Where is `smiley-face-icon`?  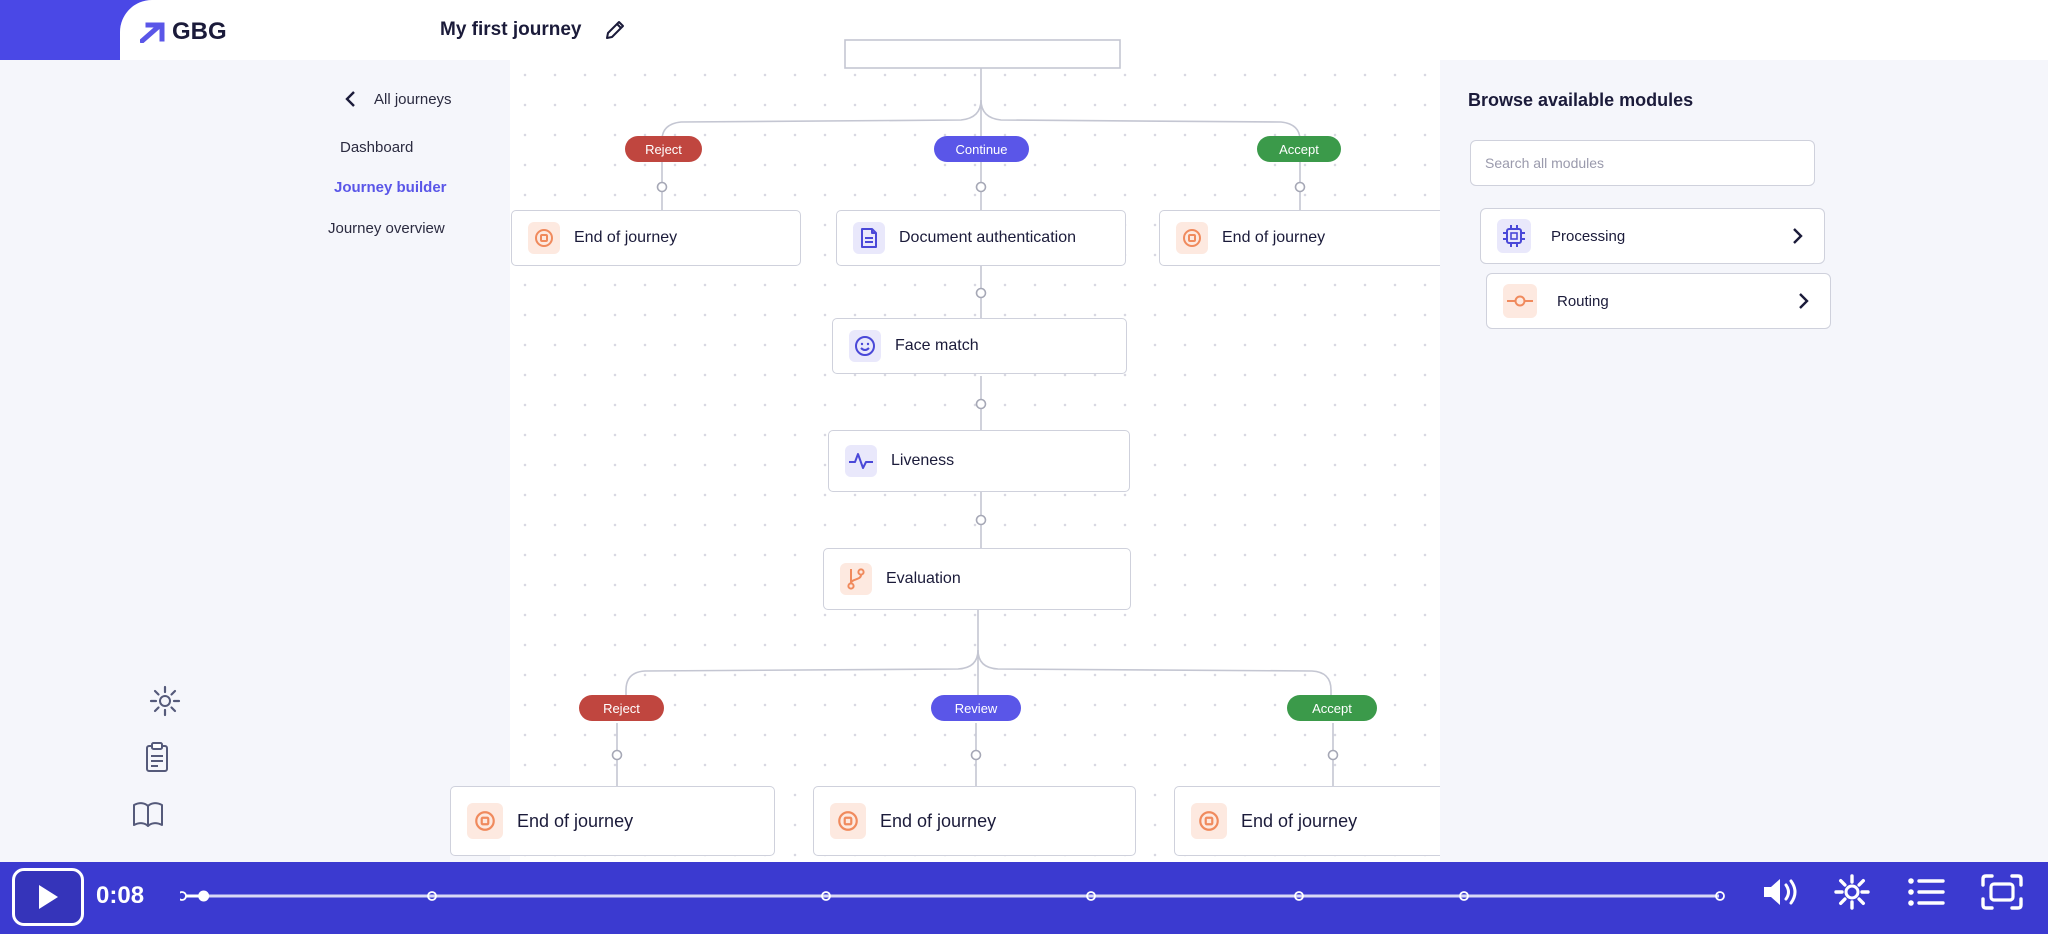 smiley-face-icon is located at coordinates (865, 346).